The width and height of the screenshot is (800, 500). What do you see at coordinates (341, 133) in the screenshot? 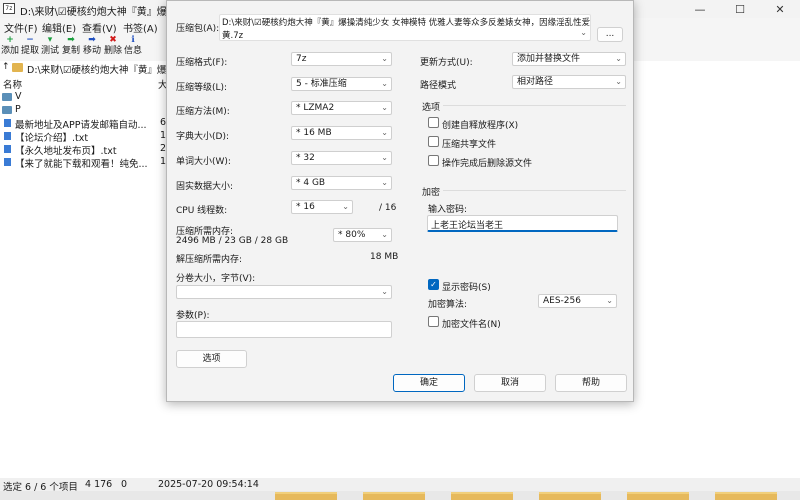
I see `dict-select: * 16 MB ⌄` at bounding box center [341, 133].